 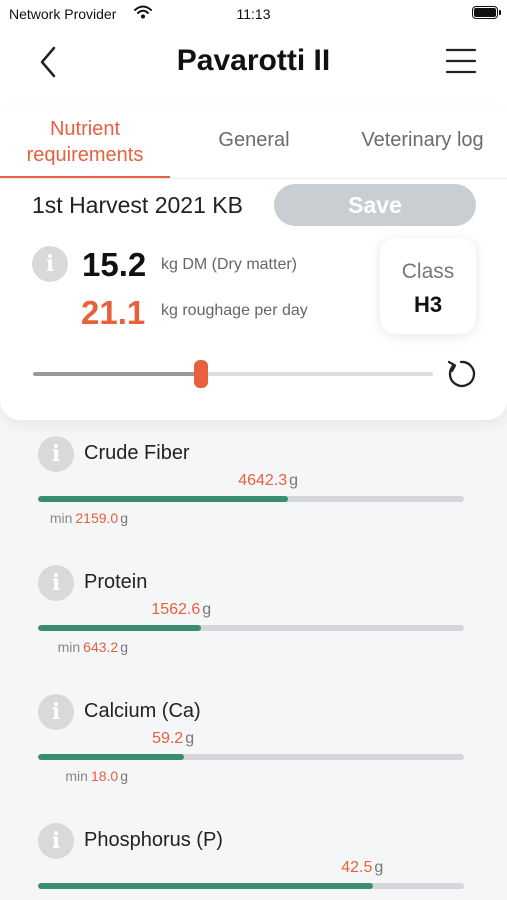 What do you see at coordinates (97, 518) in the screenshot?
I see `min-value: 2159.0` at bounding box center [97, 518].